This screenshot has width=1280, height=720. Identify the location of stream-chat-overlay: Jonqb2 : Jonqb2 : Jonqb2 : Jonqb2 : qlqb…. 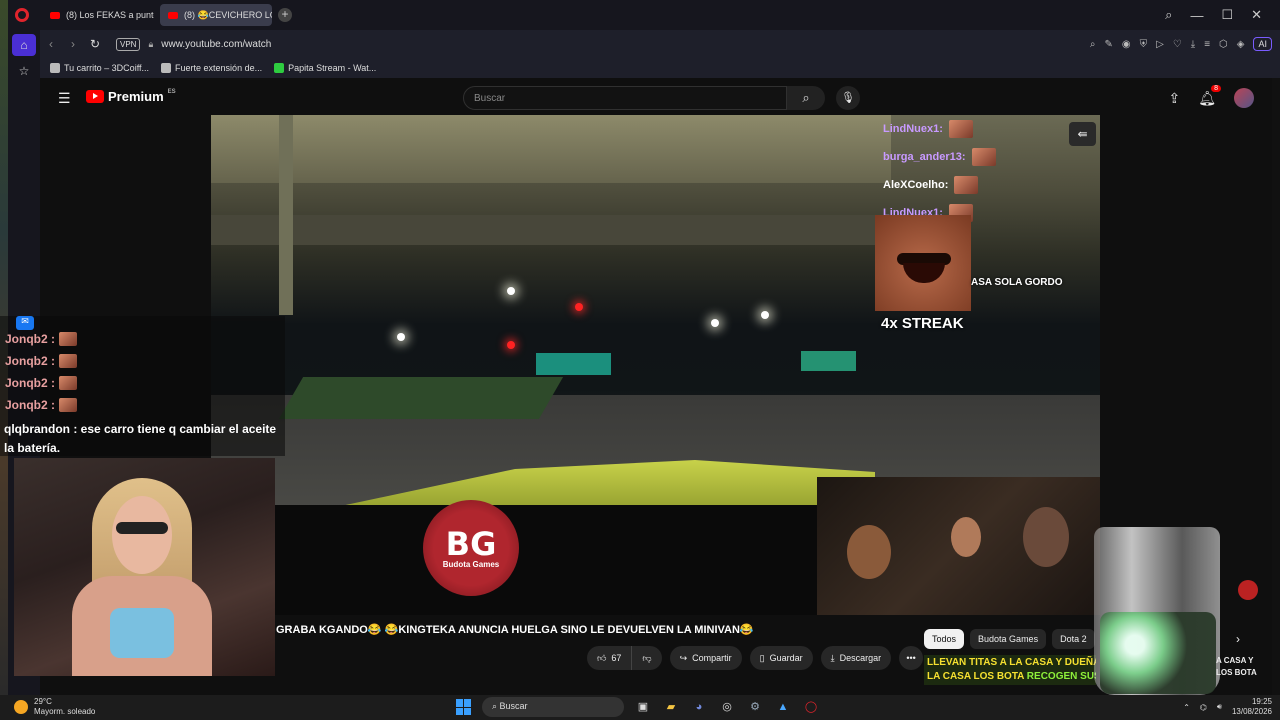
(142, 386).